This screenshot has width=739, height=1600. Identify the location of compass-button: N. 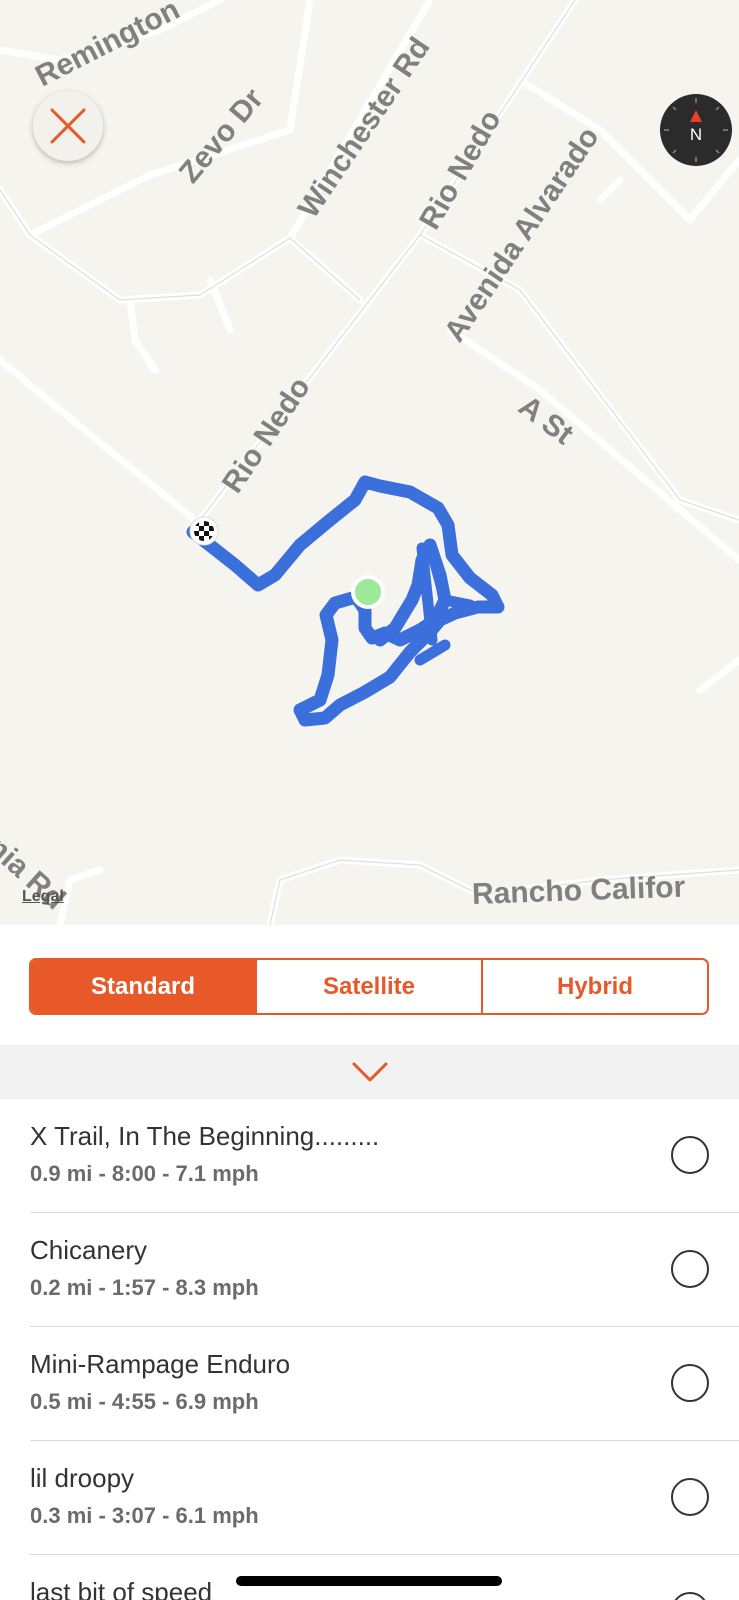
(696, 130).